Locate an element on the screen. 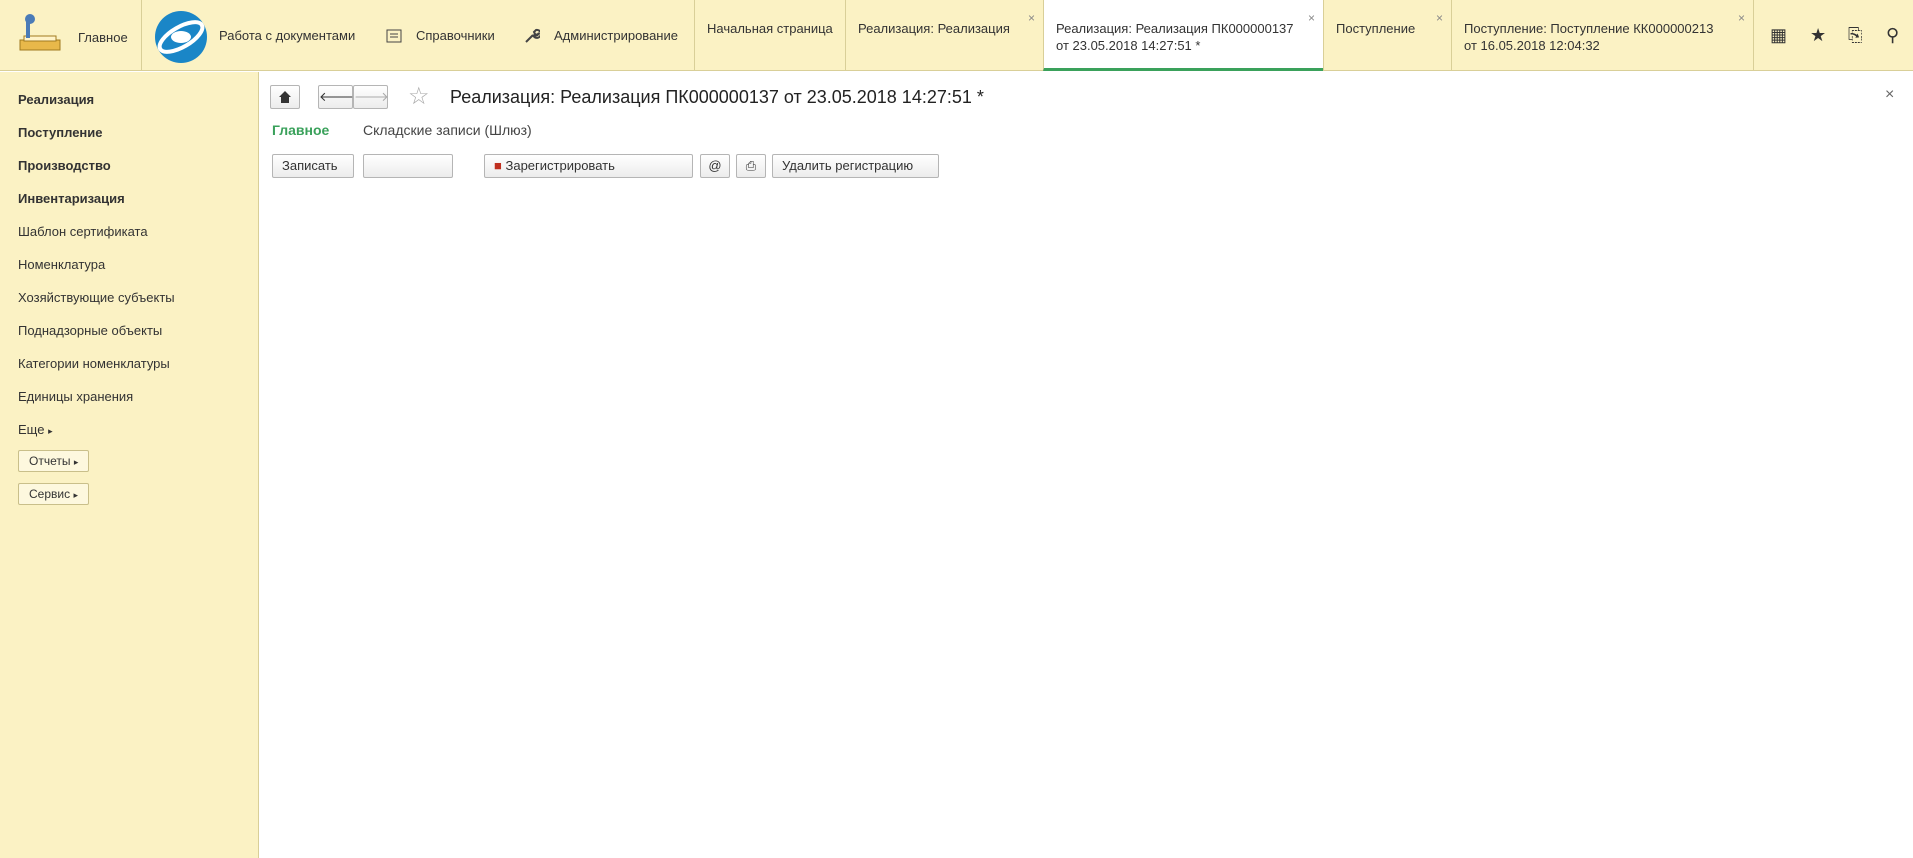 The width and height of the screenshot is (1913, 858). sidebar-item-nomenclature: Номенклатура is located at coordinates (61, 264).